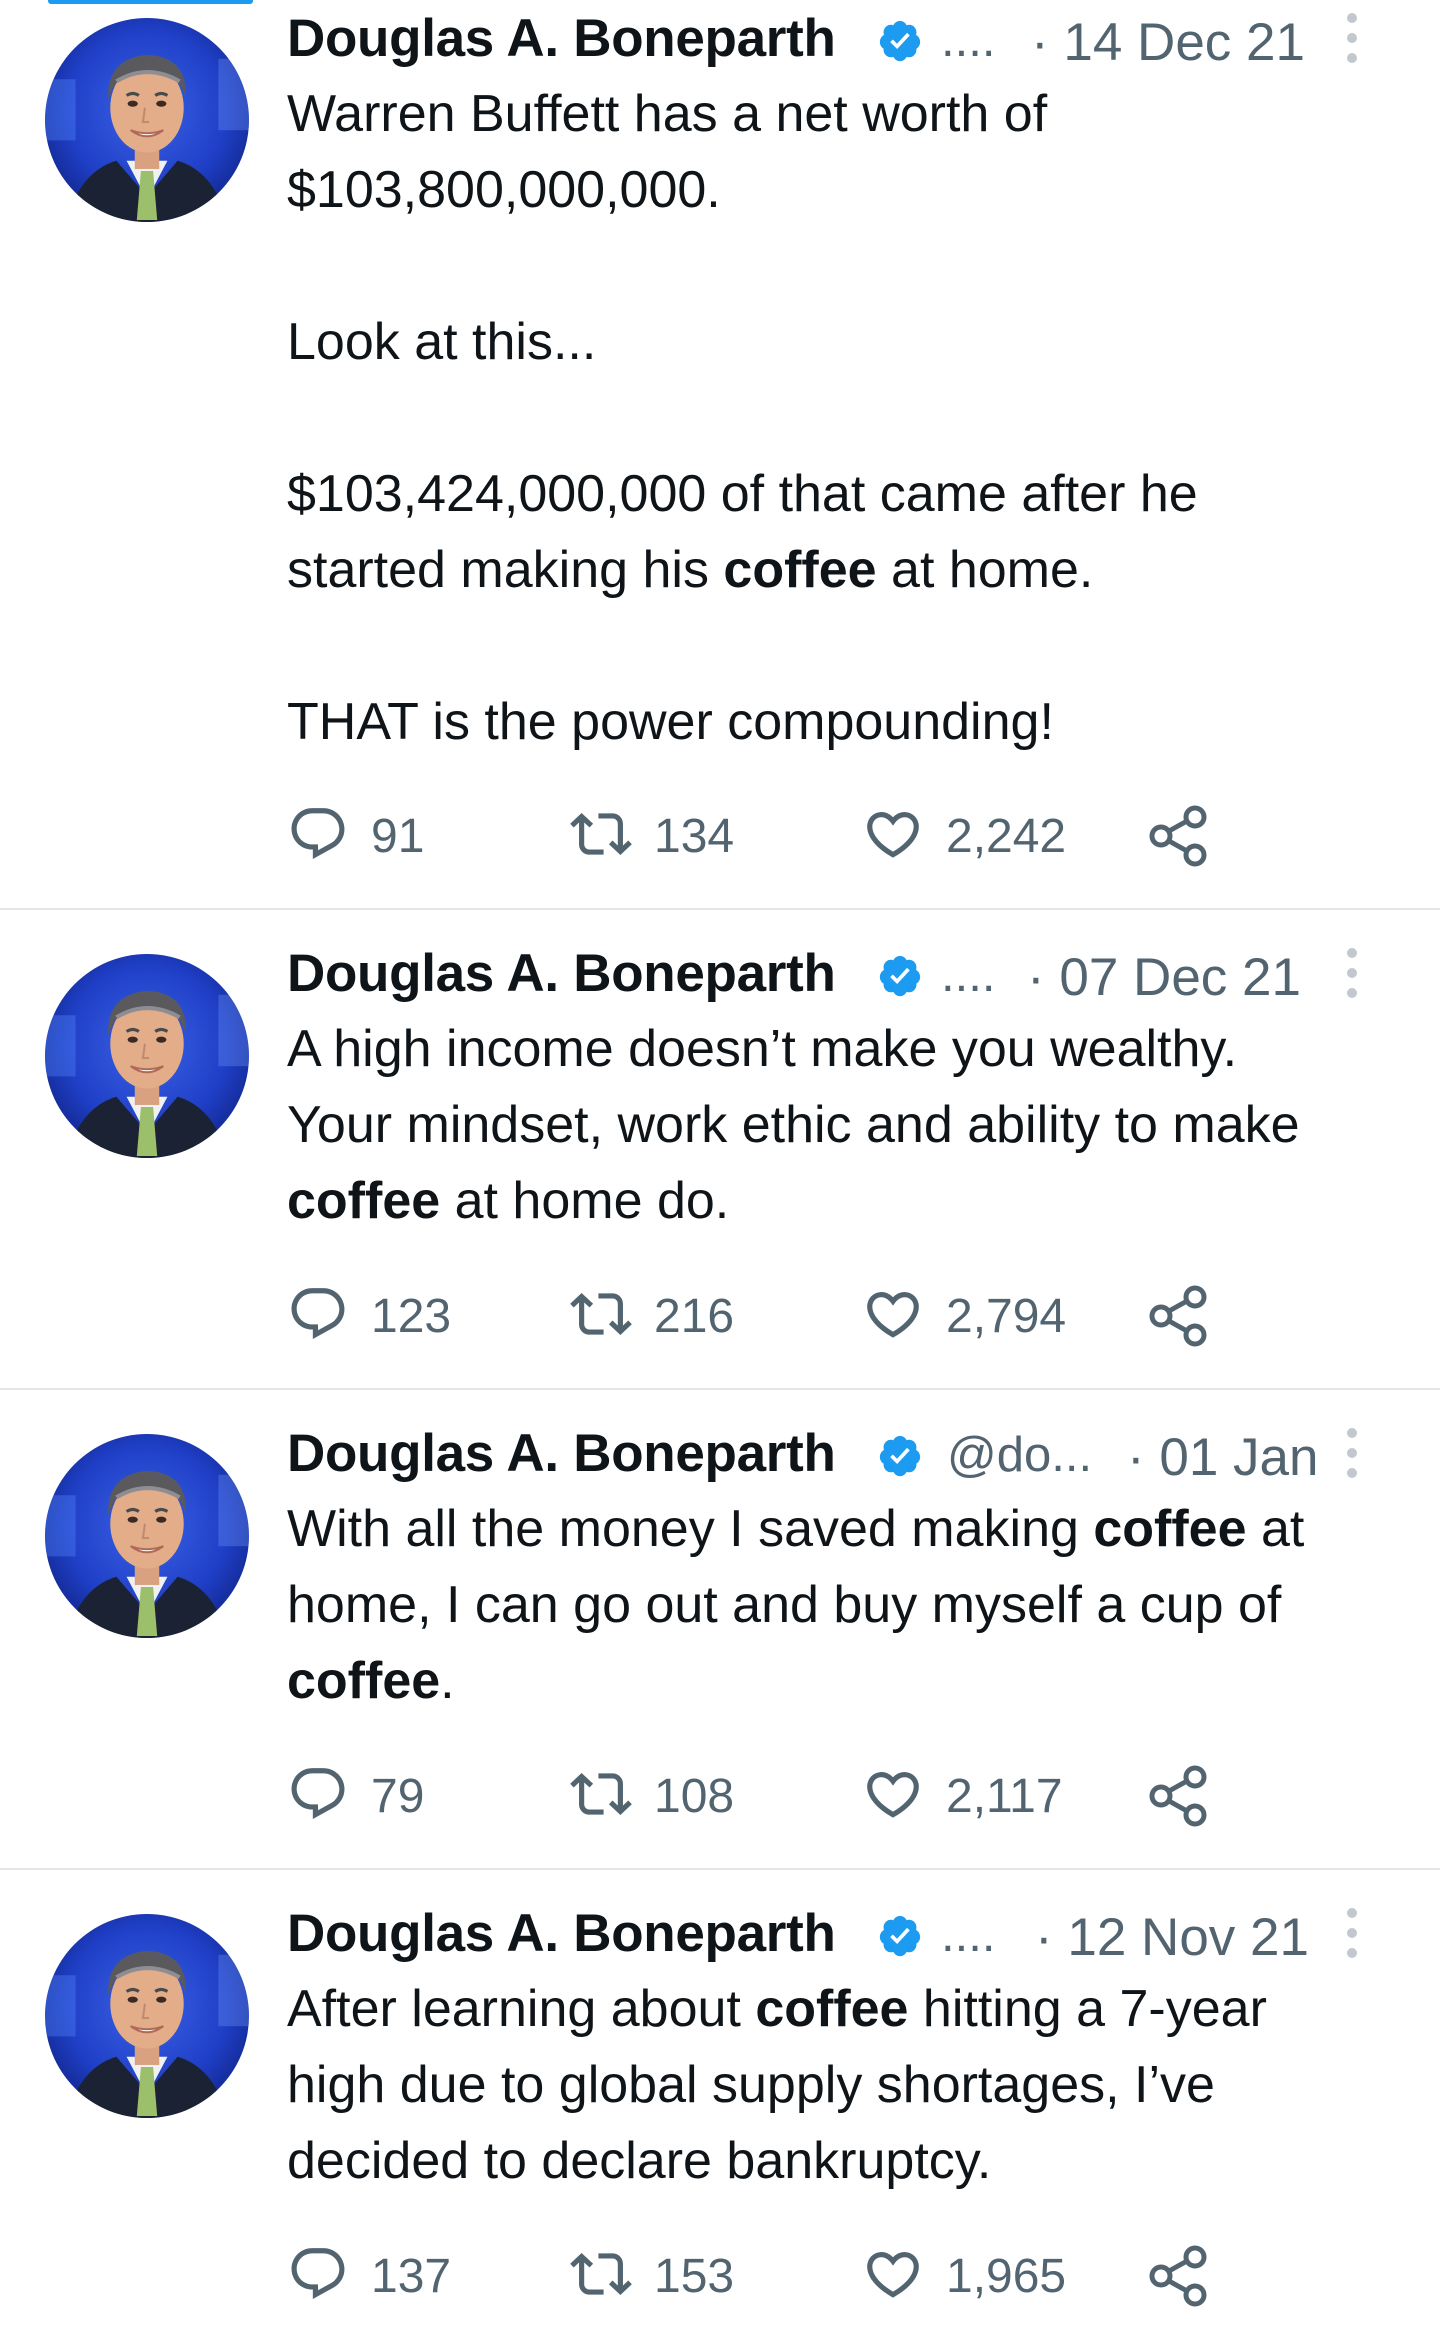 This screenshot has width=1440, height=2334. Describe the element at coordinates (1006, 2276) in the screenshot. I see `like-count: 1,965` at that location.